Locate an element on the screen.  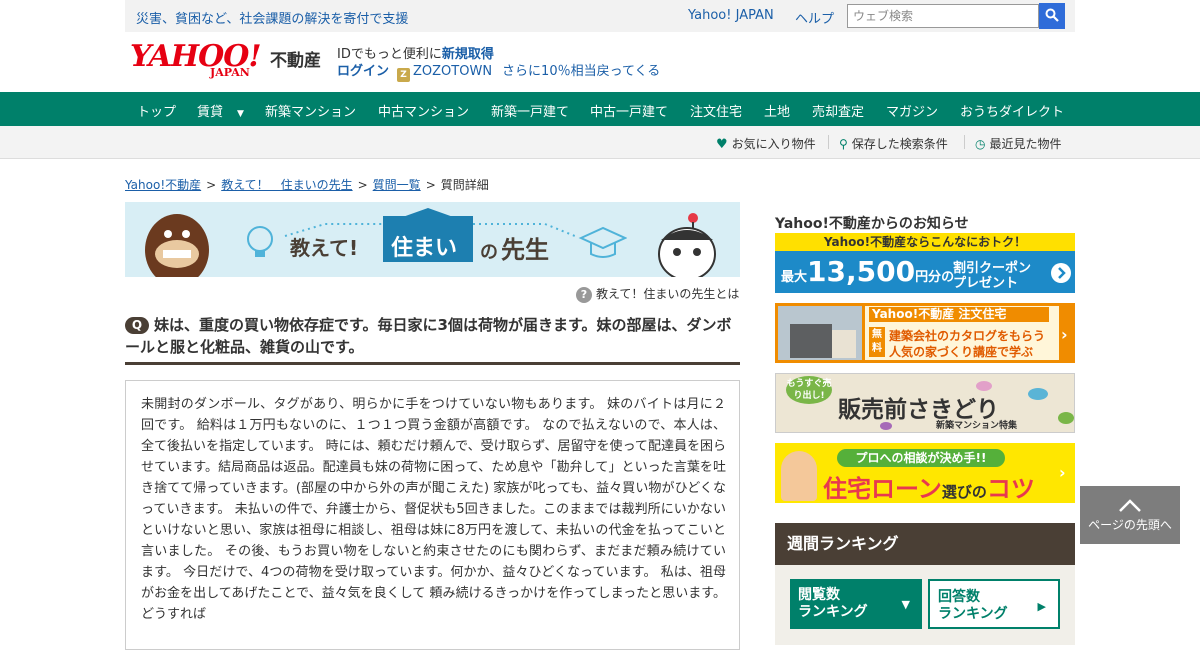
chevron-right-icon is located at coordinates (1061, 273).